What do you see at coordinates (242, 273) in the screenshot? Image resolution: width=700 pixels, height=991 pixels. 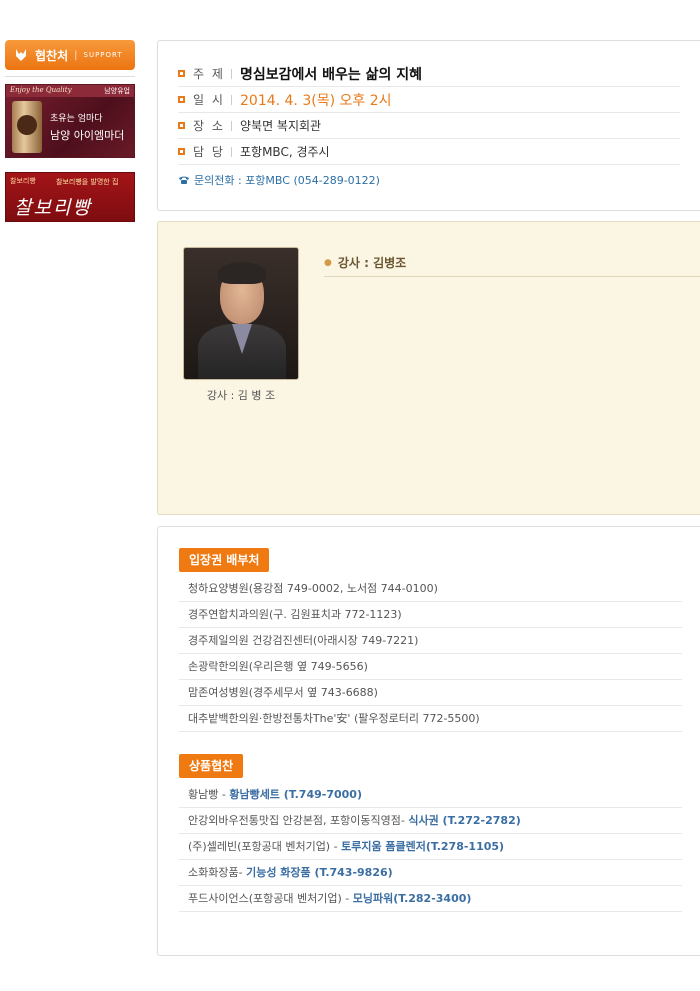 I see `photo-hair` at bounding box center [242, 273].